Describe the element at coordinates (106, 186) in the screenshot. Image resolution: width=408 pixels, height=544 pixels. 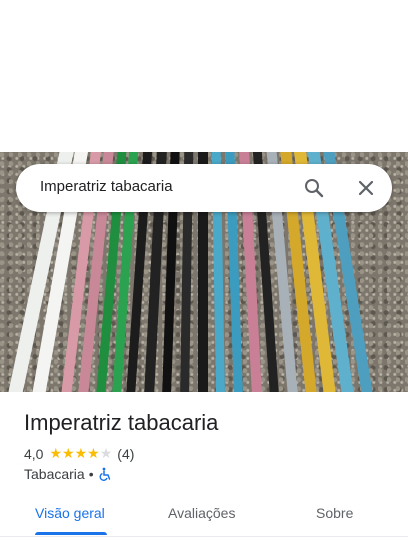
I see `search-input: Imperatriz tabacaria` at that location.